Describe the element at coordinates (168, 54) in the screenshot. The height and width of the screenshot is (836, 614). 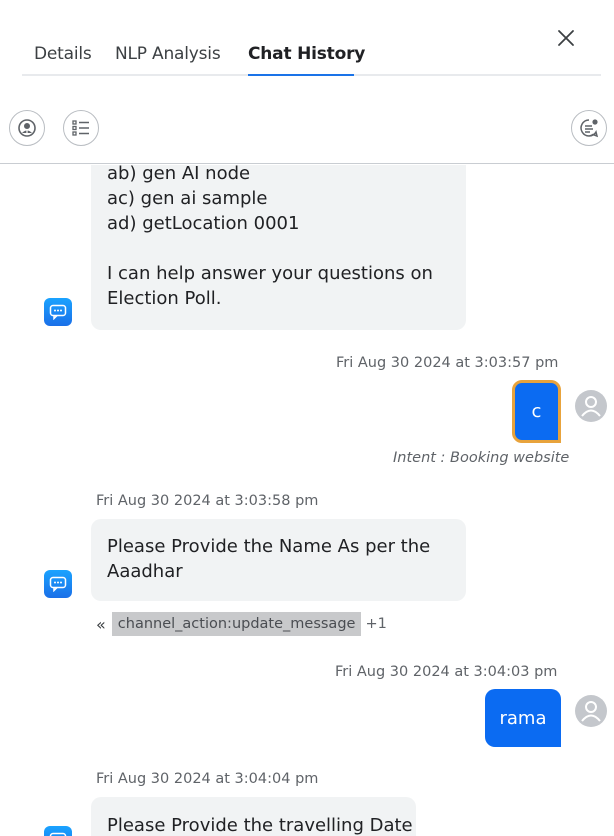
I see `tab-nlp-analysis: NLP Analysis` at that location.